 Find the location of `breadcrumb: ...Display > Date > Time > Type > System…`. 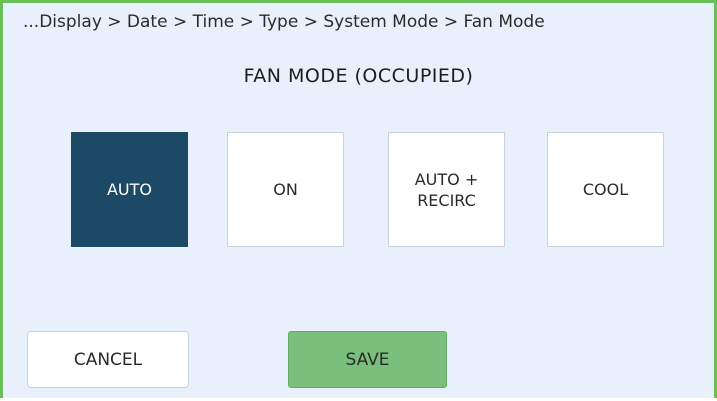

breadcrumb: ...Display > Date > Time > Type > System… is located at coordinates (284, 22).